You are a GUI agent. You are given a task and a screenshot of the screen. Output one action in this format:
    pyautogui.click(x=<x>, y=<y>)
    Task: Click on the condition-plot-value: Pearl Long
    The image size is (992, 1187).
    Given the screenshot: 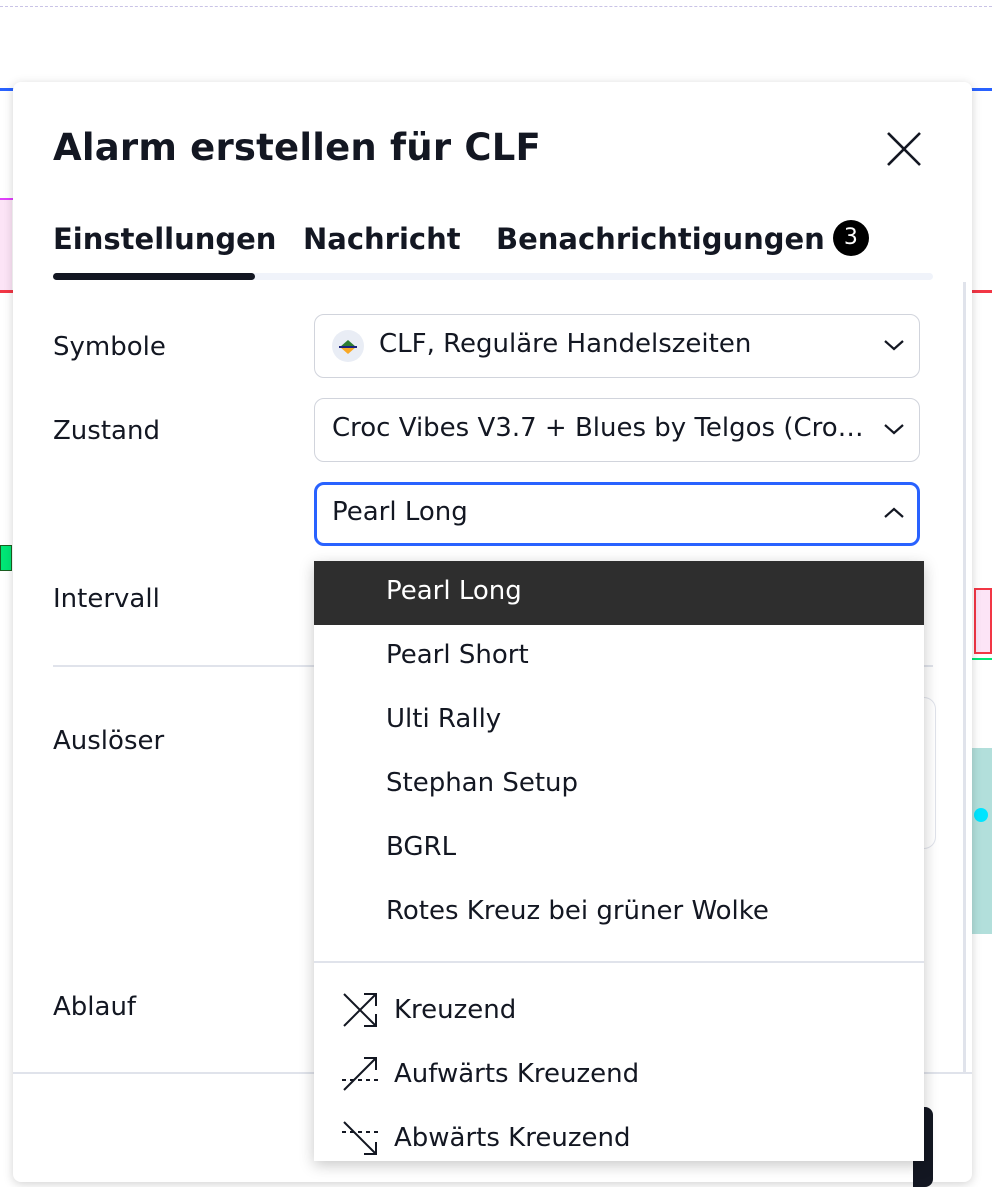 What is the action you would take?
    pyautogui.click(x=400, y=512)
    